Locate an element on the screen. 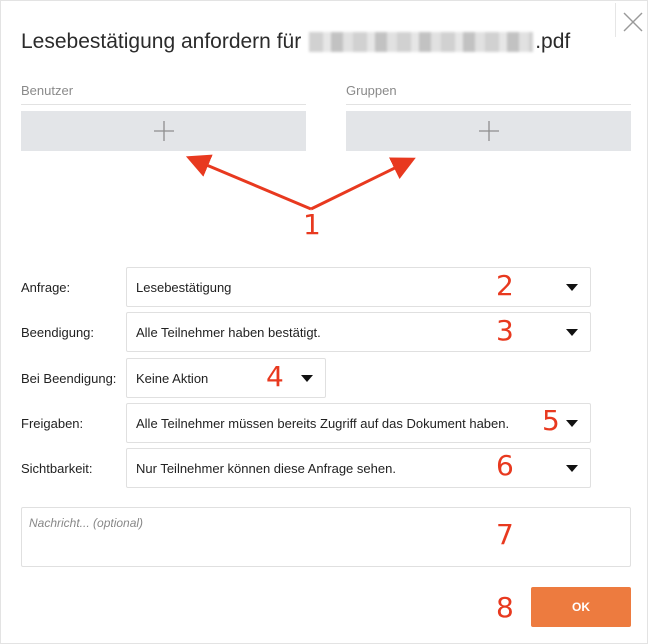 The width and height of the screenshot is (648, 644). users-divider is located at coordinates (163, 104).